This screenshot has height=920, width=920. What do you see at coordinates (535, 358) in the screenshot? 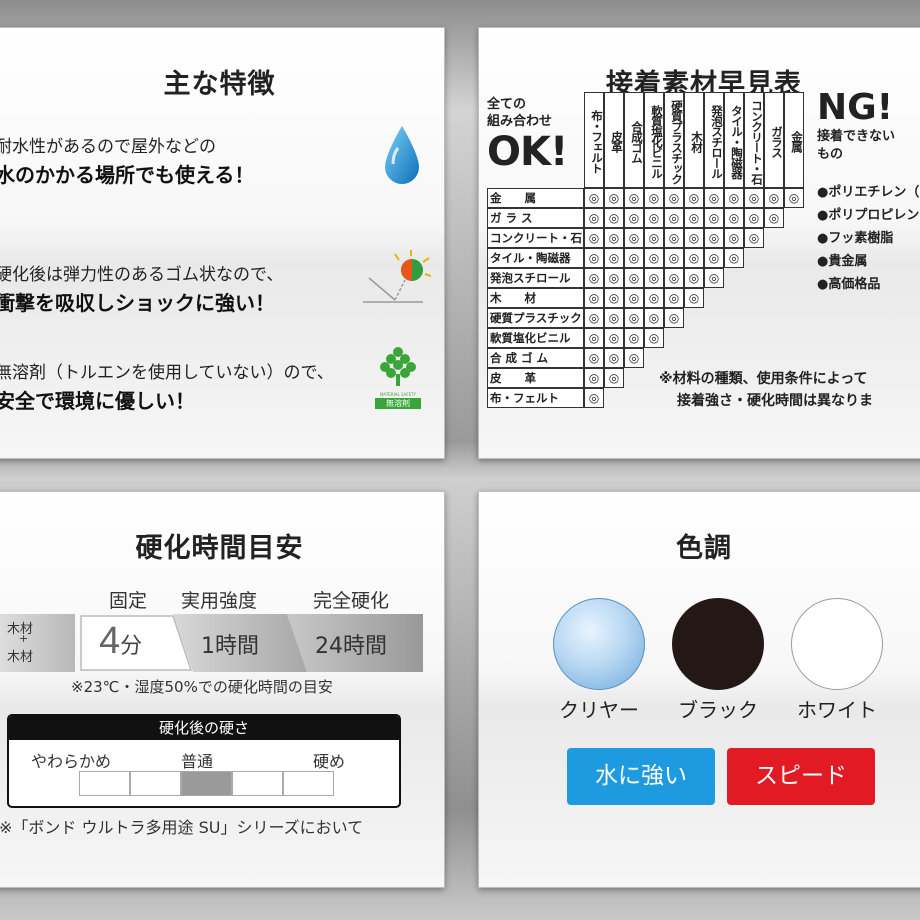
I see `row-header: 合 成 ゴ ム` at bounding box center [535, 358].